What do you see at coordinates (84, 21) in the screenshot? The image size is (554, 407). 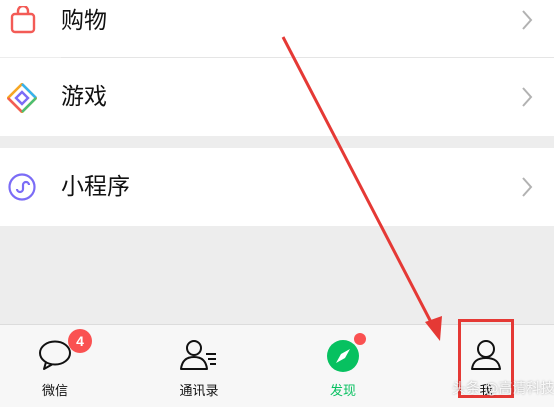 I see `menu-item-label: 购物` at bounding box center [84, 21].